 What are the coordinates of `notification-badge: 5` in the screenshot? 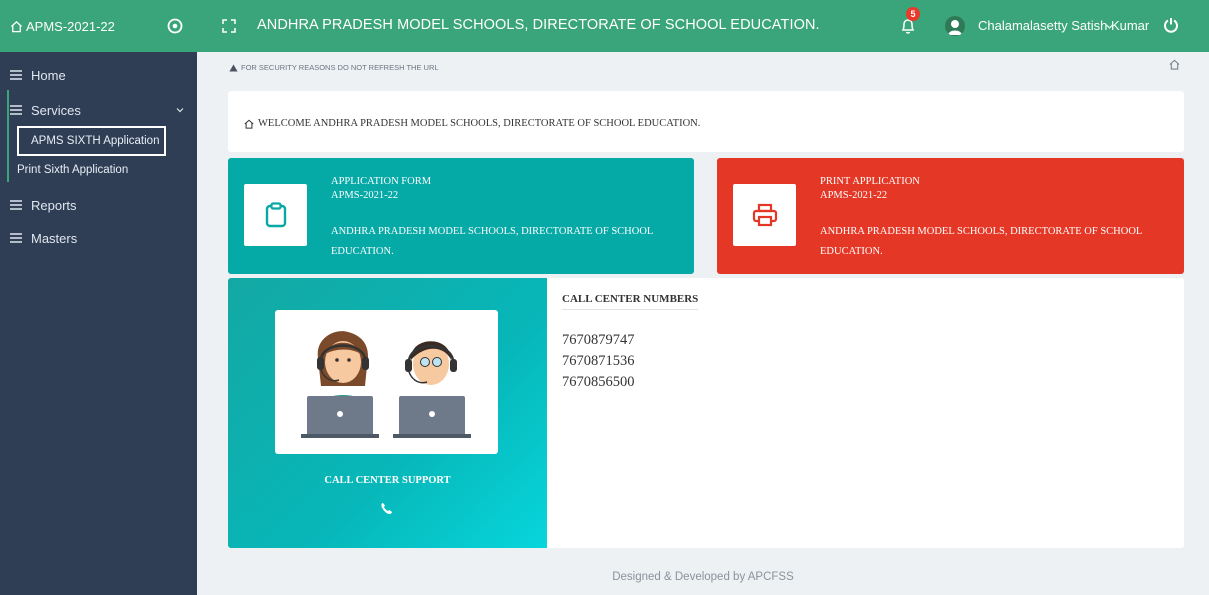 It's located at (913, 14).